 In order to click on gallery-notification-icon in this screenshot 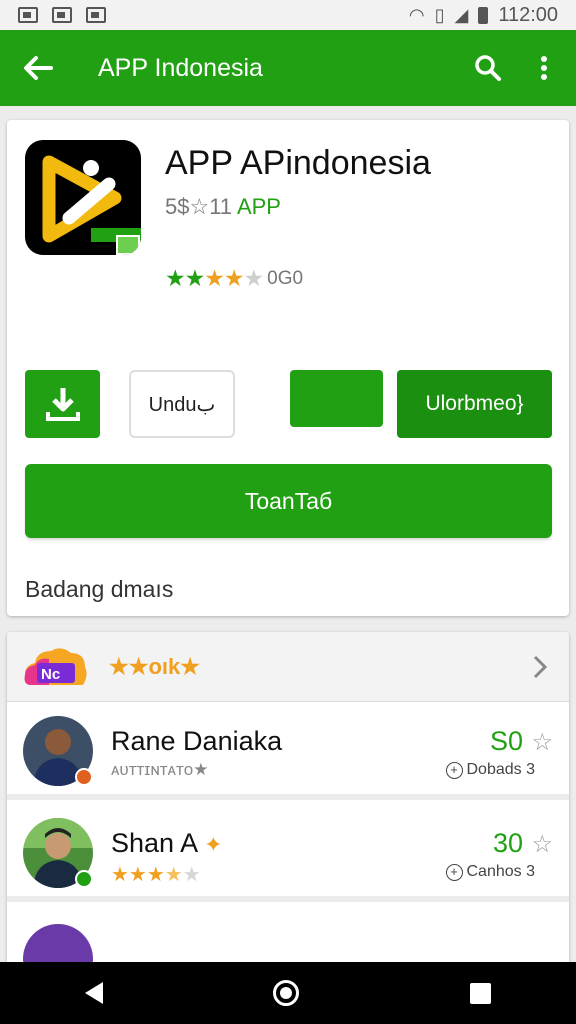, I will do `click(96, 15)`.